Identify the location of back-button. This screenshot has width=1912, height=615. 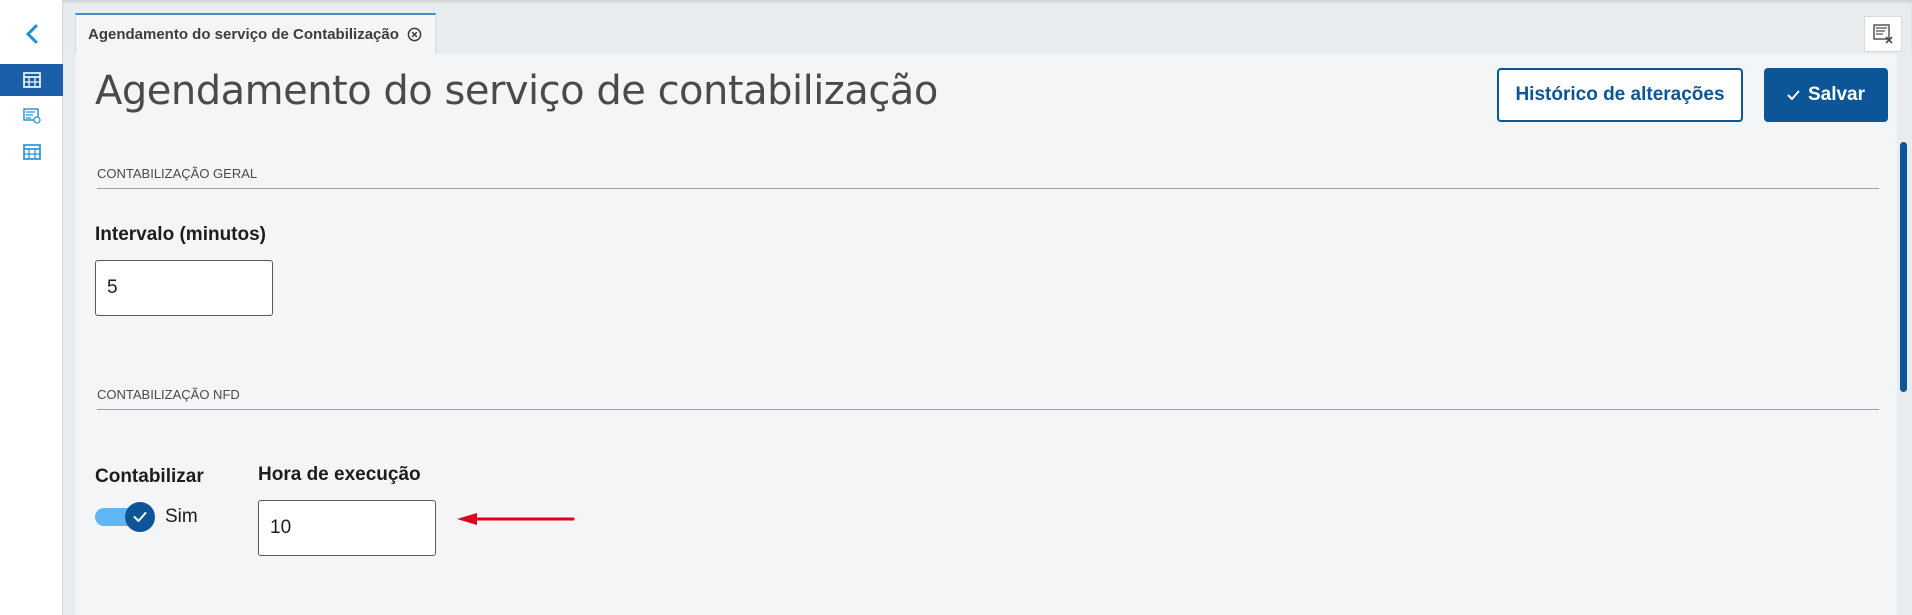
(31, 34).